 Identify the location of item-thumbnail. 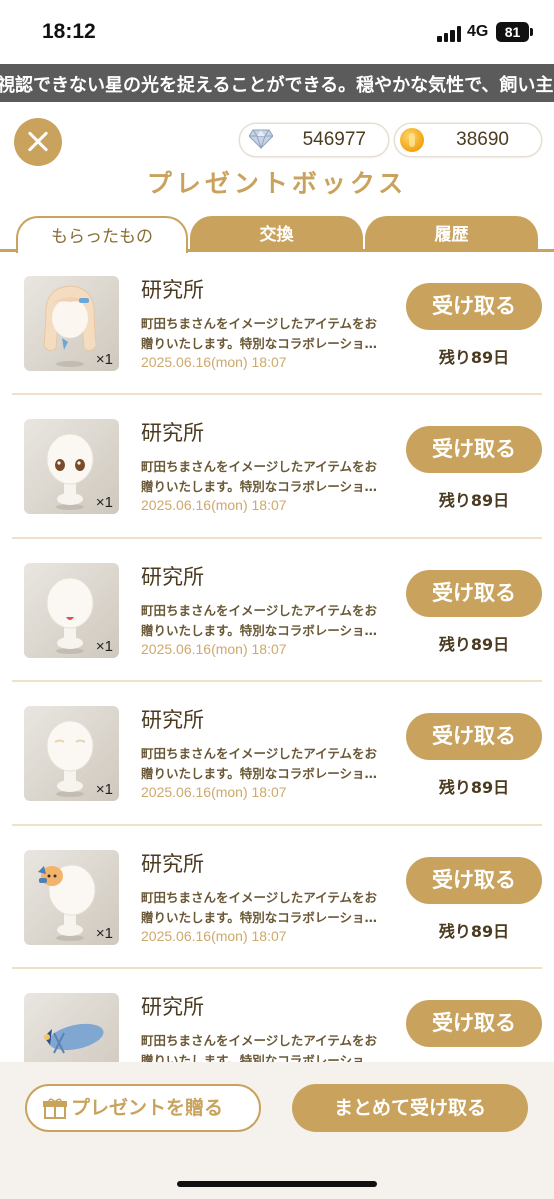
(71, 1027).